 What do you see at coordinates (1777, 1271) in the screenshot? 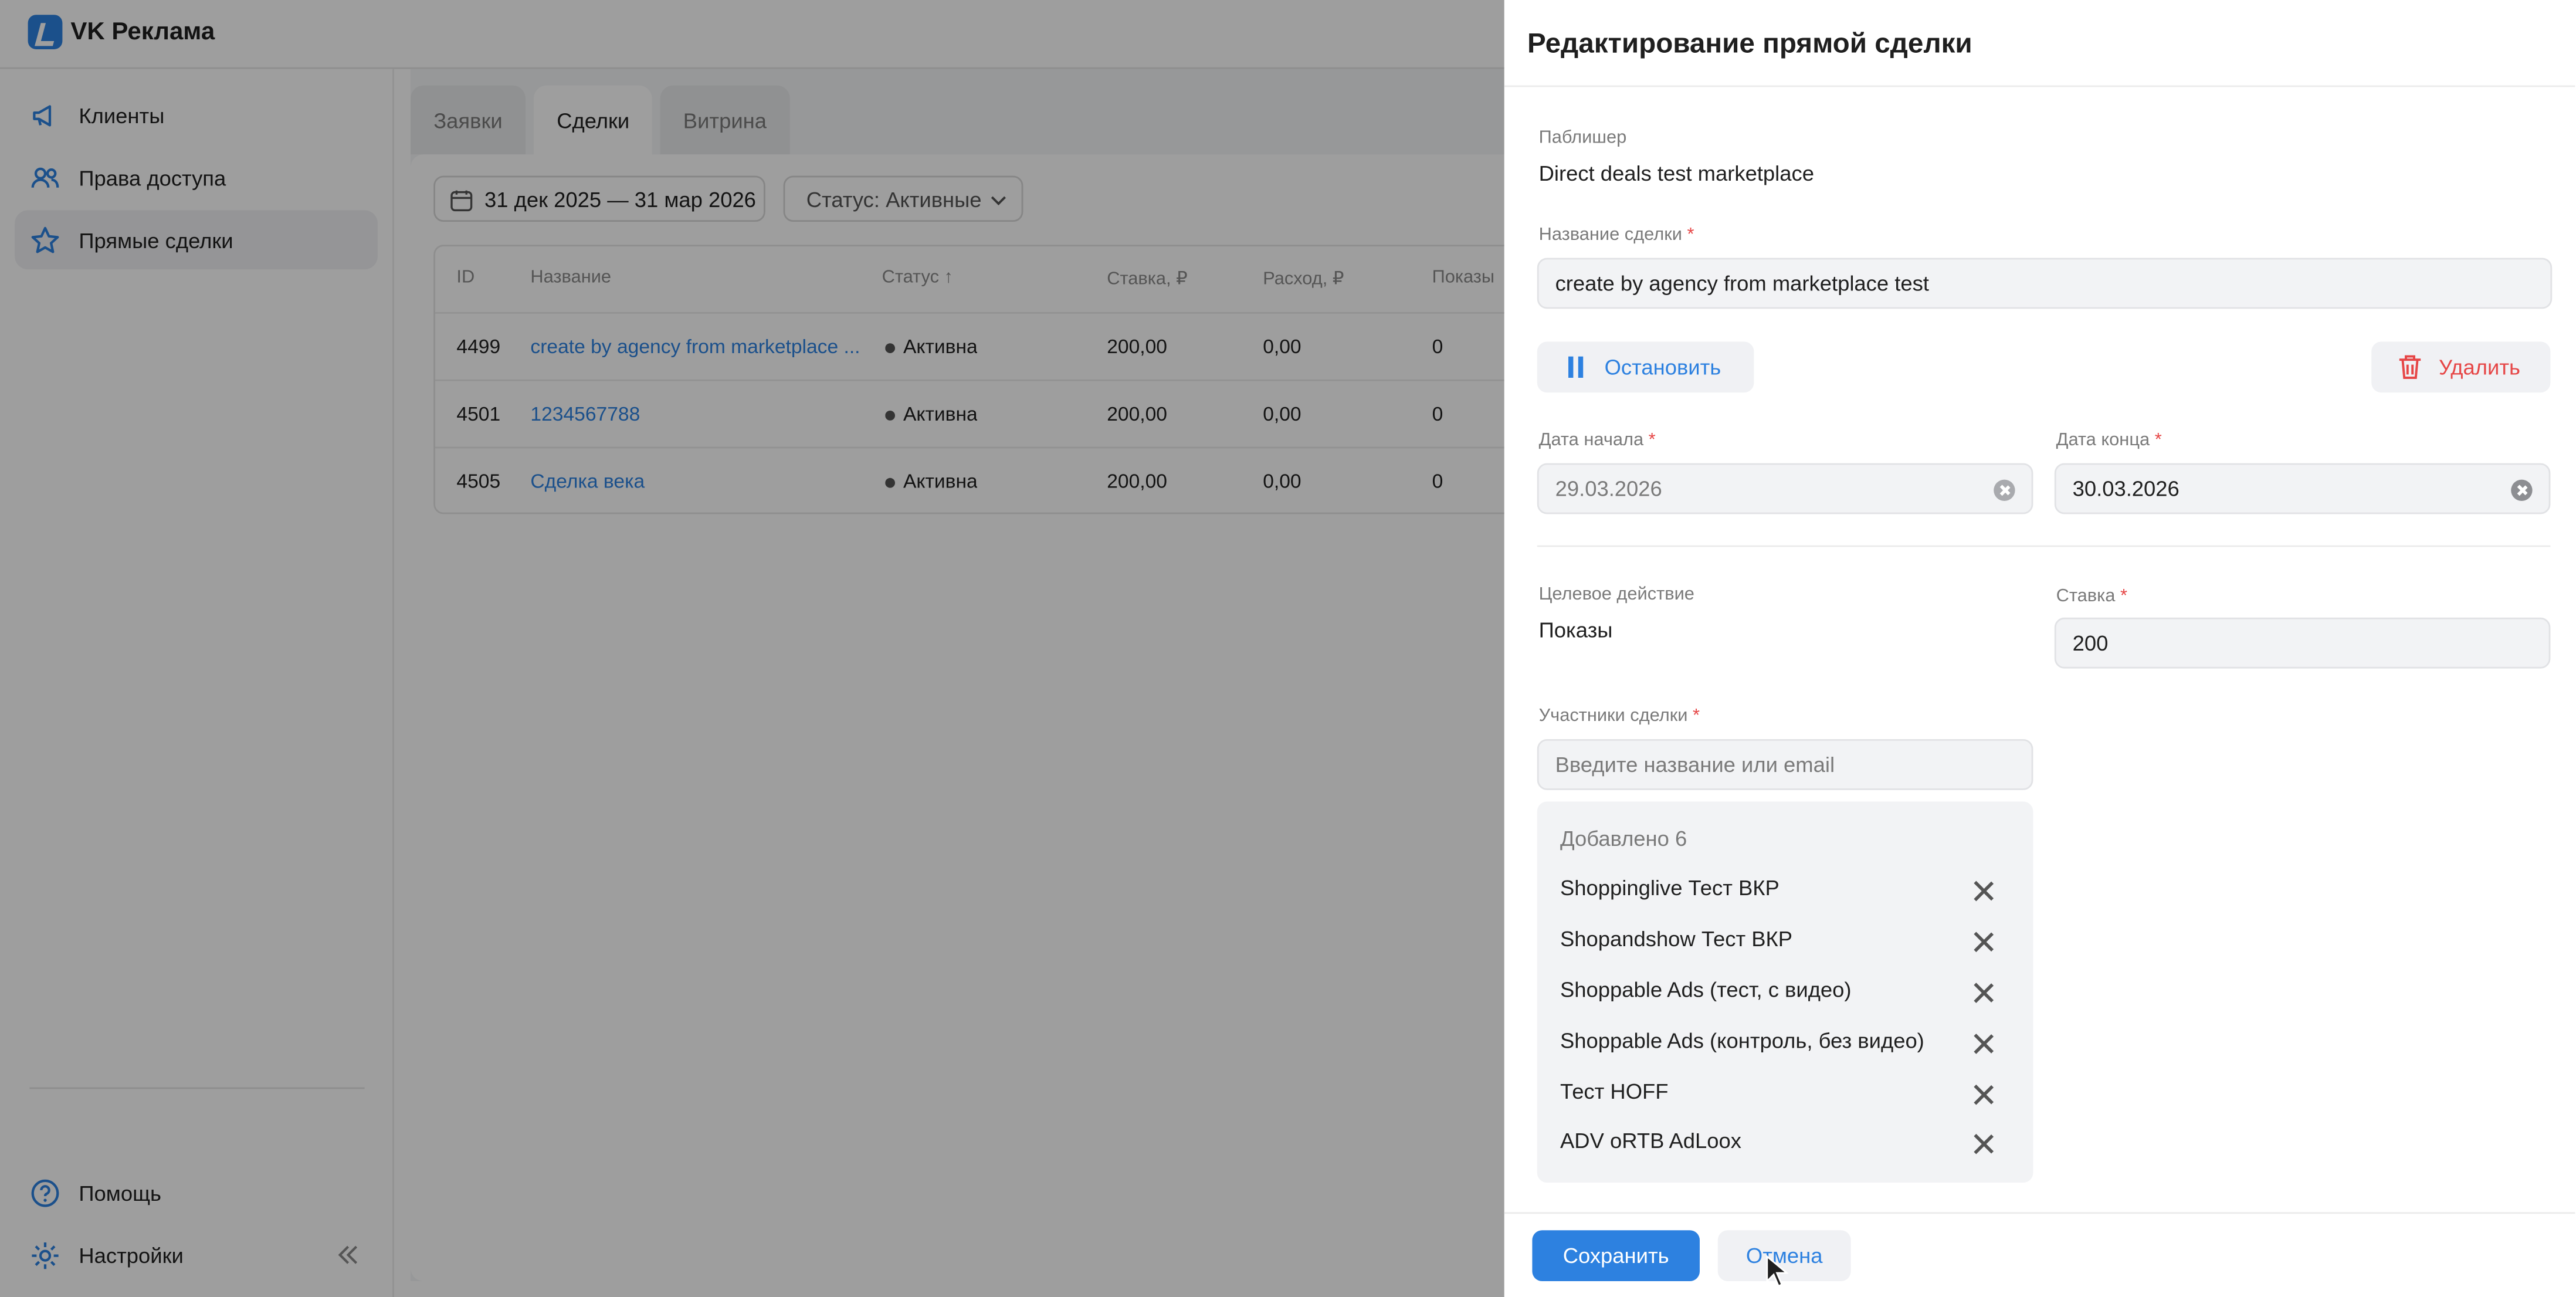
I see `mouse-cursor-icon` at bounding box center [1777, 1271].